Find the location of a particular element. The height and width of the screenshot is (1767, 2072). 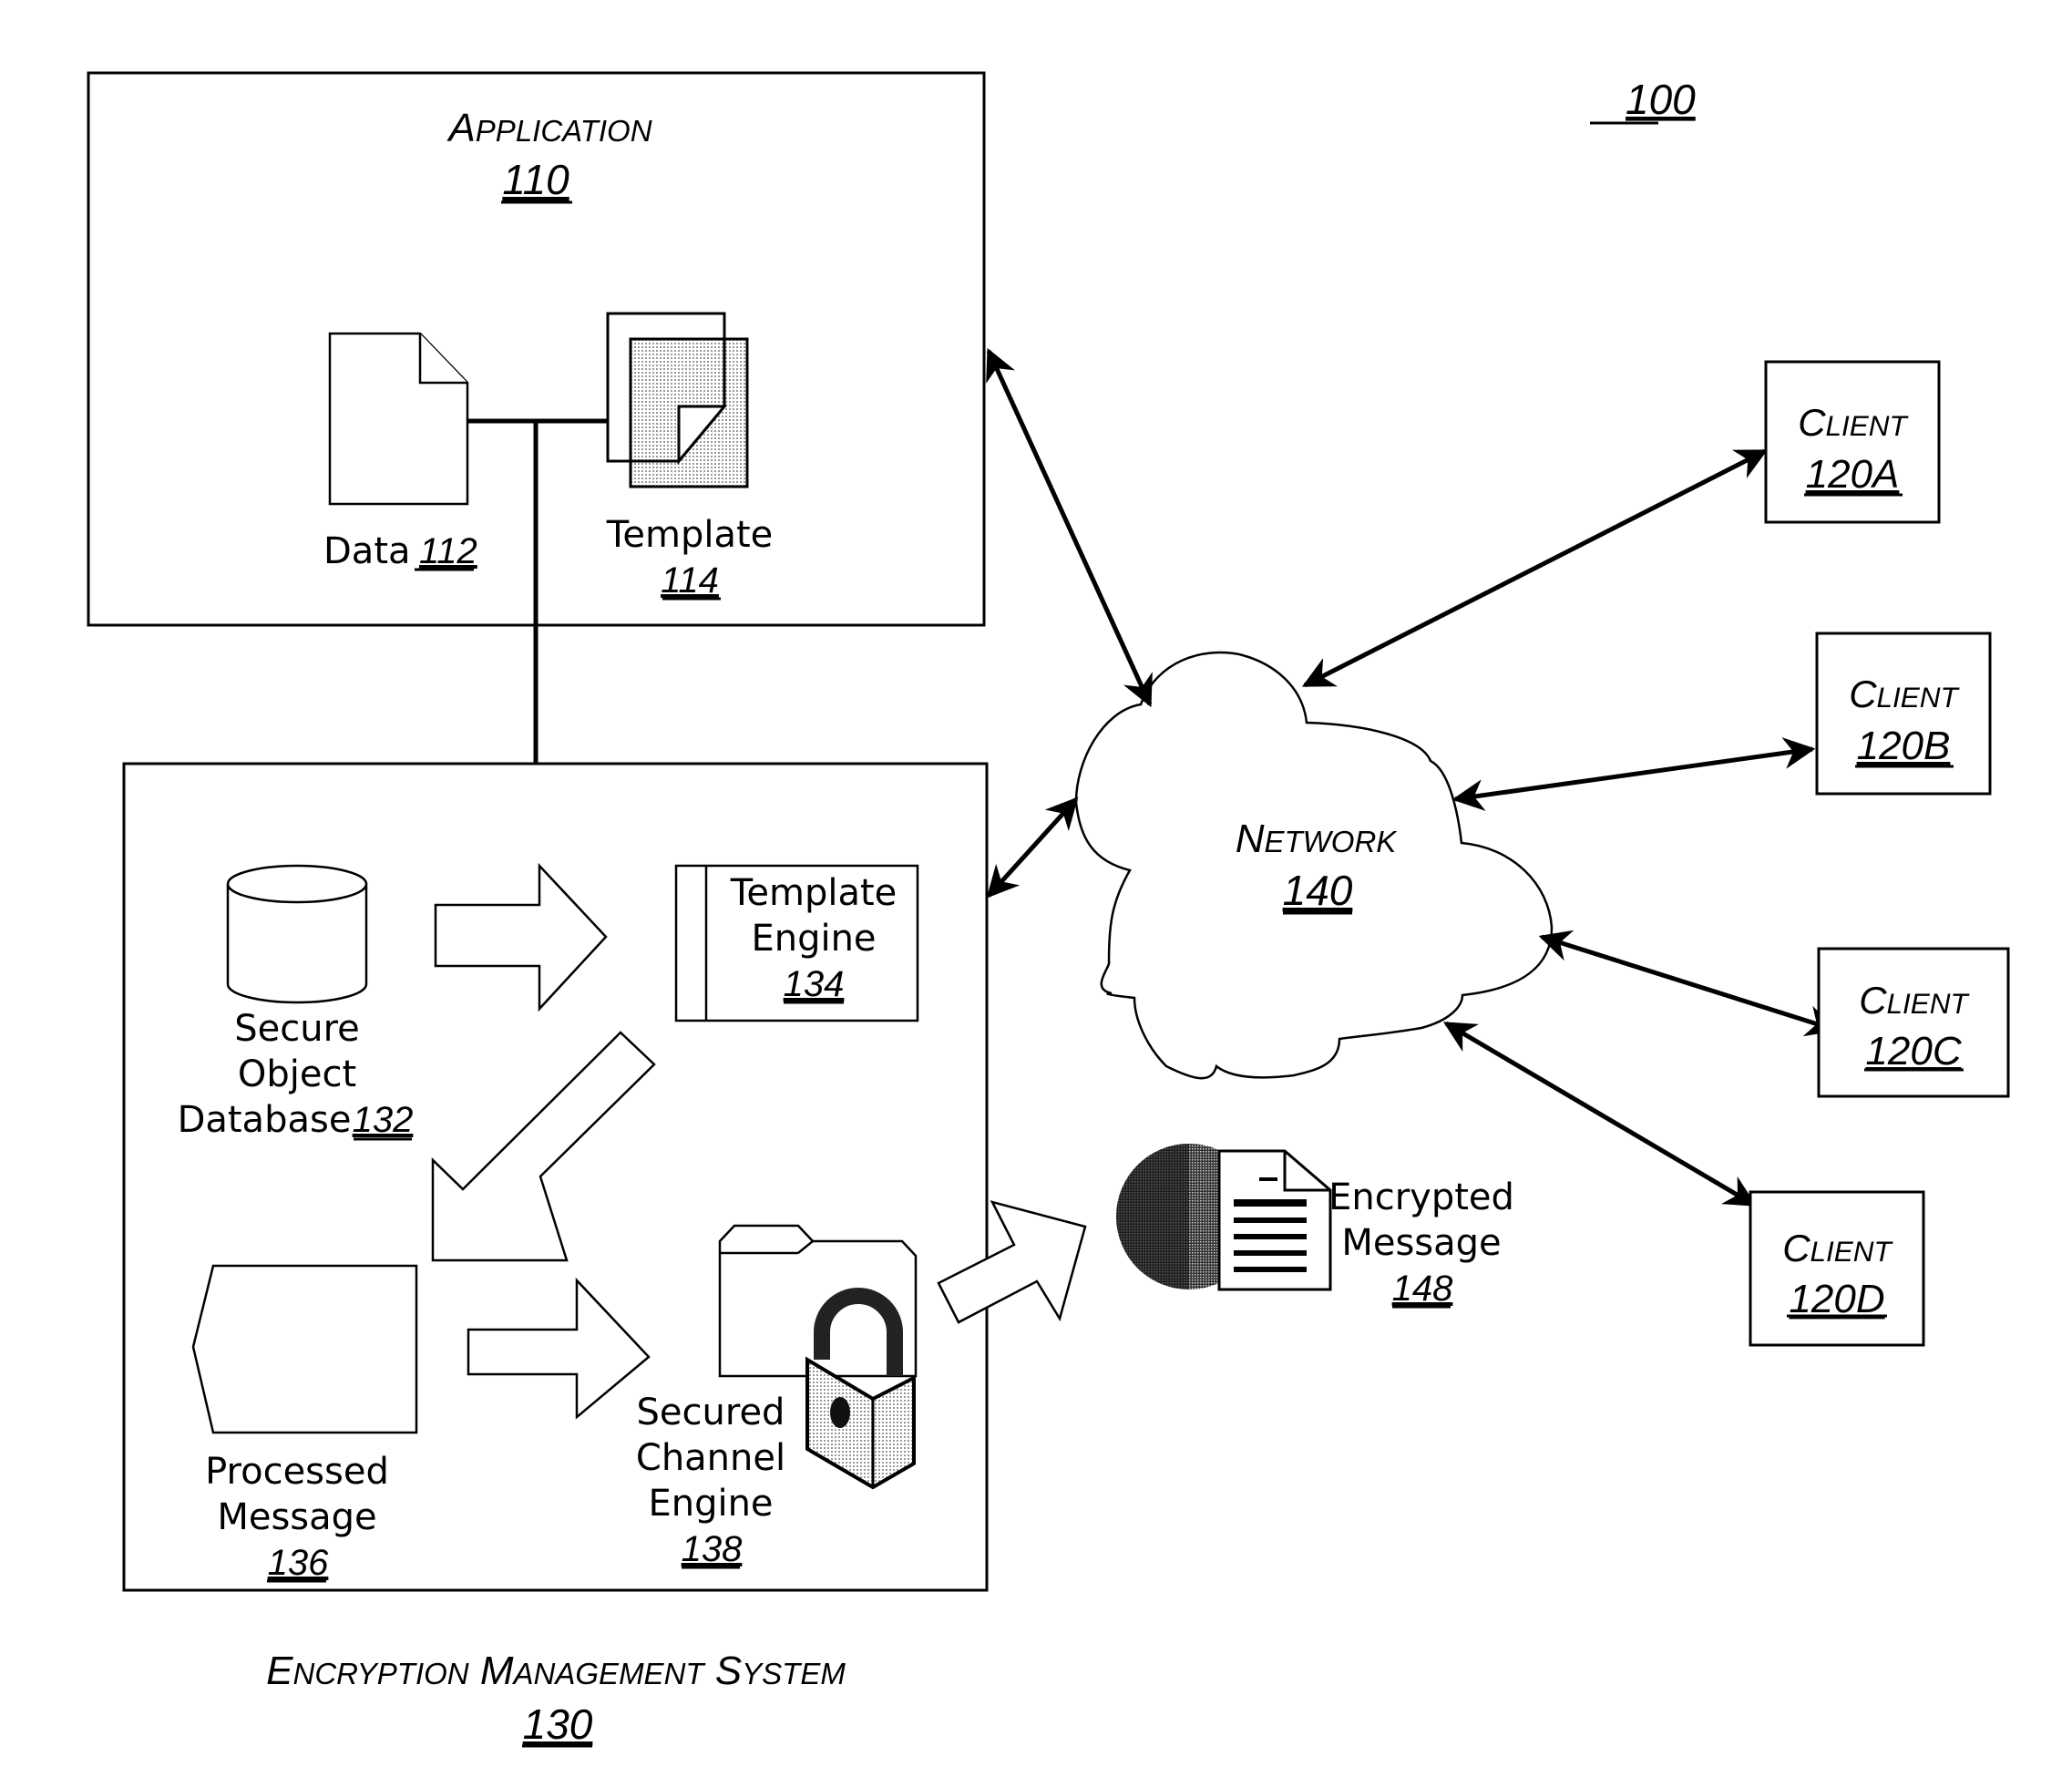

processed-message-line-2: Message is located at coordinates (296, 1517).